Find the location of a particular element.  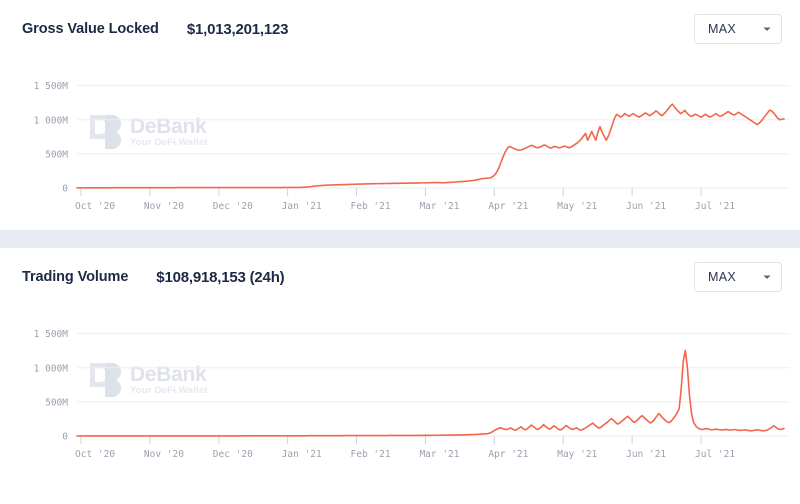

range-selector-gvl: MAX is located at coordinates (738, 29).